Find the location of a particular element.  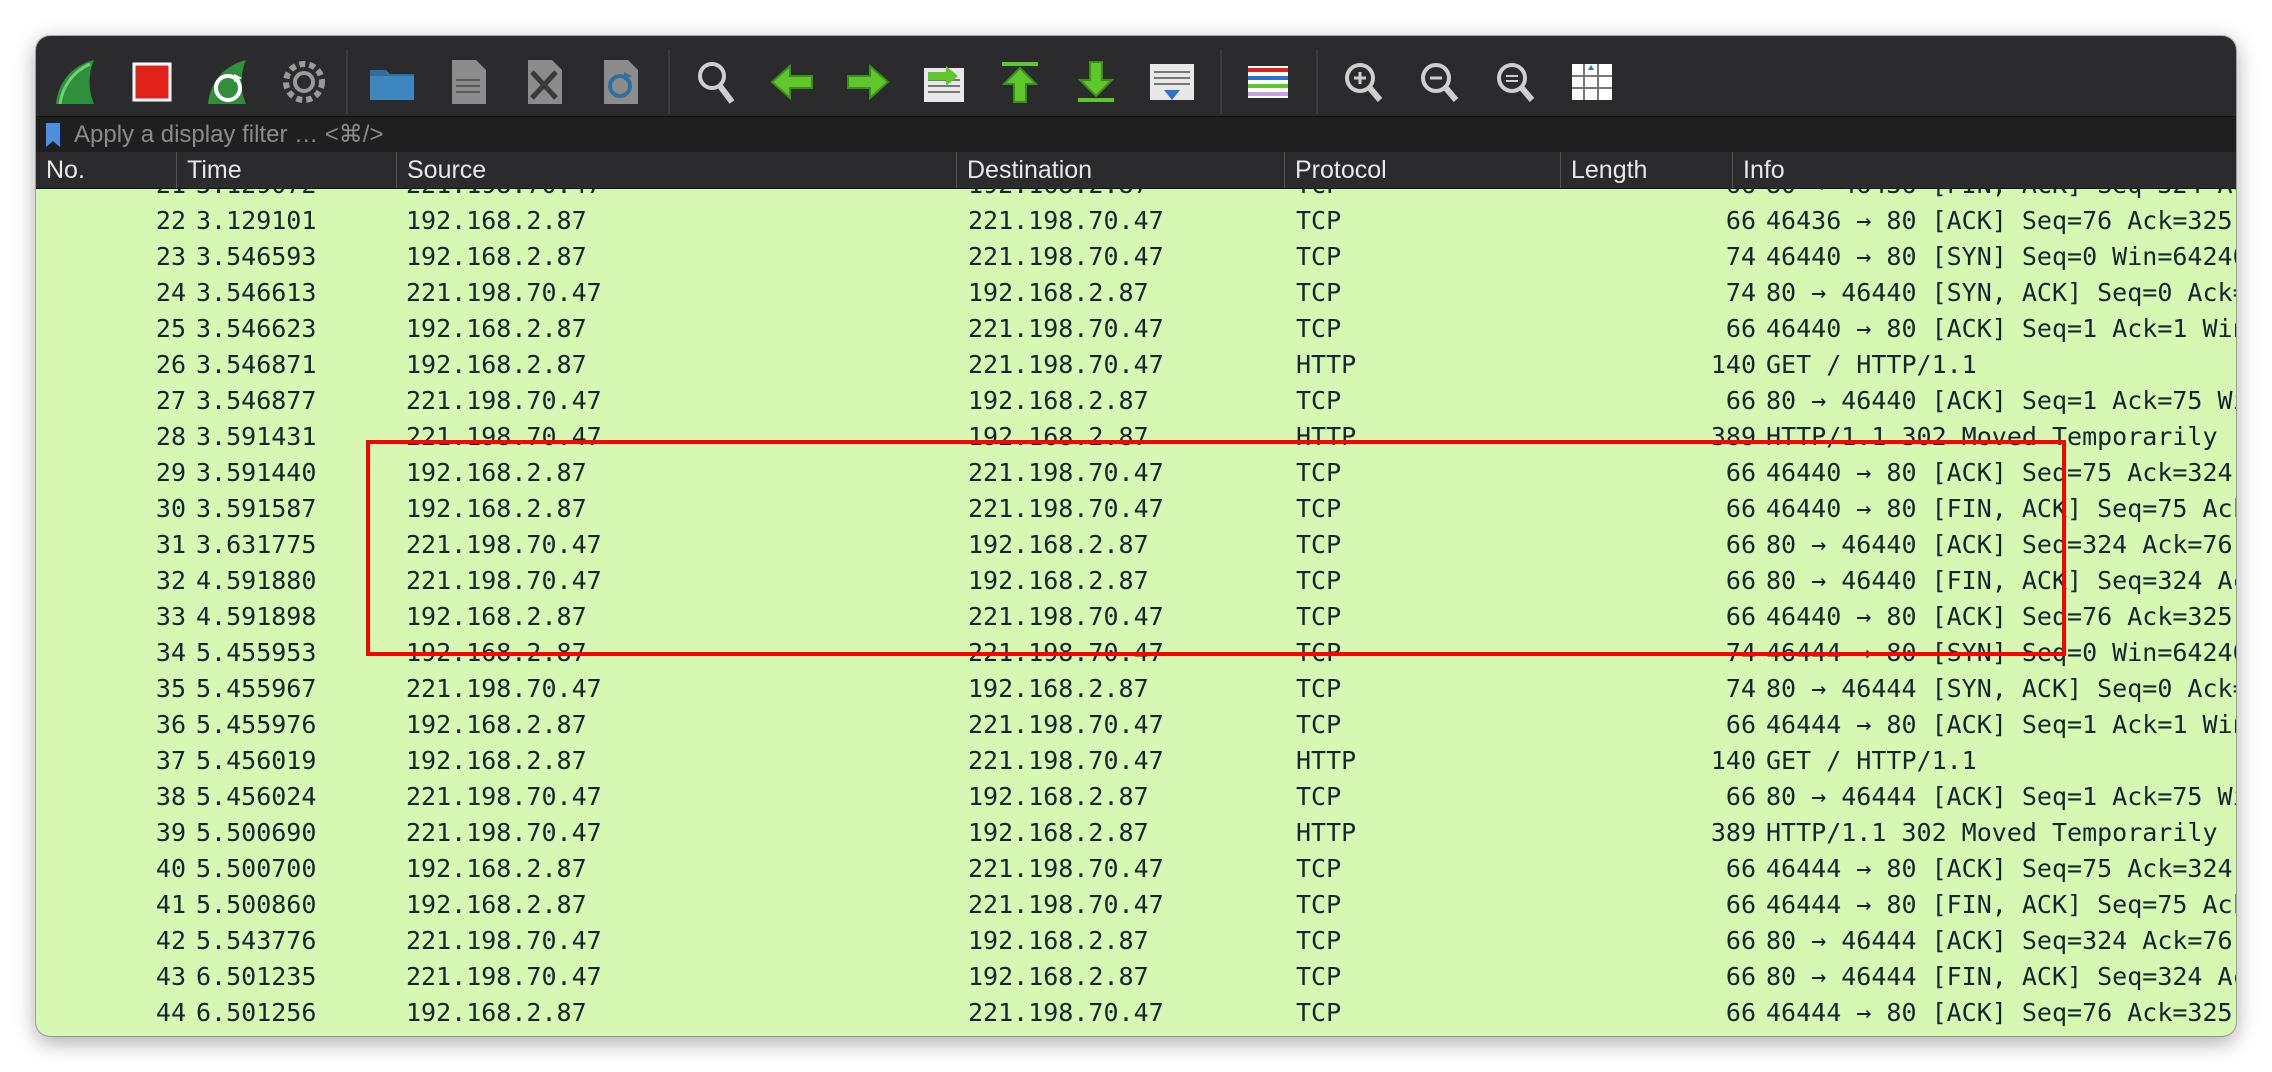

packet-time: 4.591880 is located at coordinates (256, 580).